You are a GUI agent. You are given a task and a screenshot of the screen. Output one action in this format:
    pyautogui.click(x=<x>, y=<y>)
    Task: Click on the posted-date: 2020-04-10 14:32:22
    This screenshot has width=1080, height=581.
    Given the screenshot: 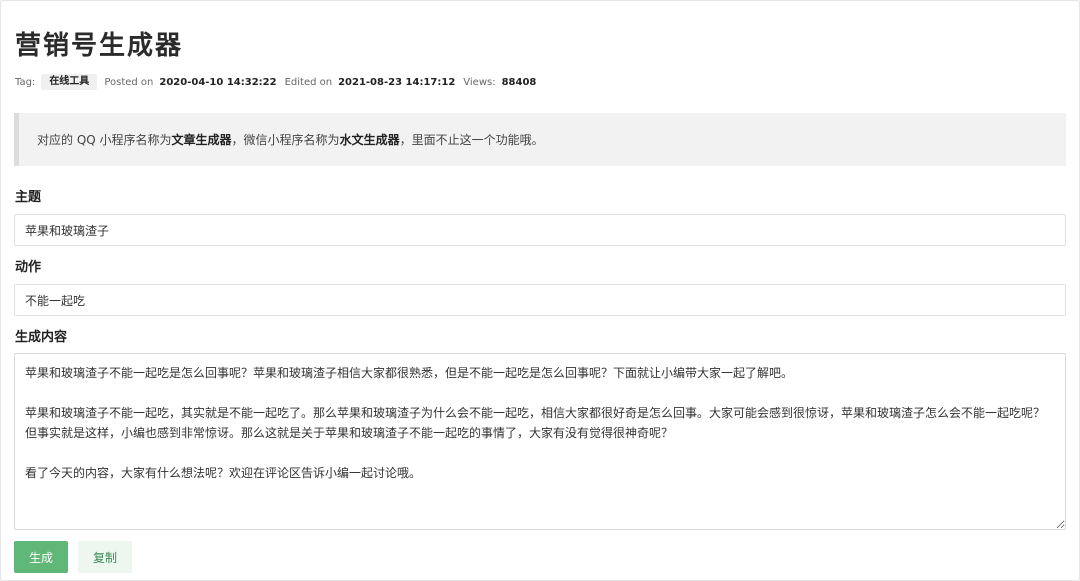 What is the action you would take?
    pyautogui.click(x=218, y=82)
    